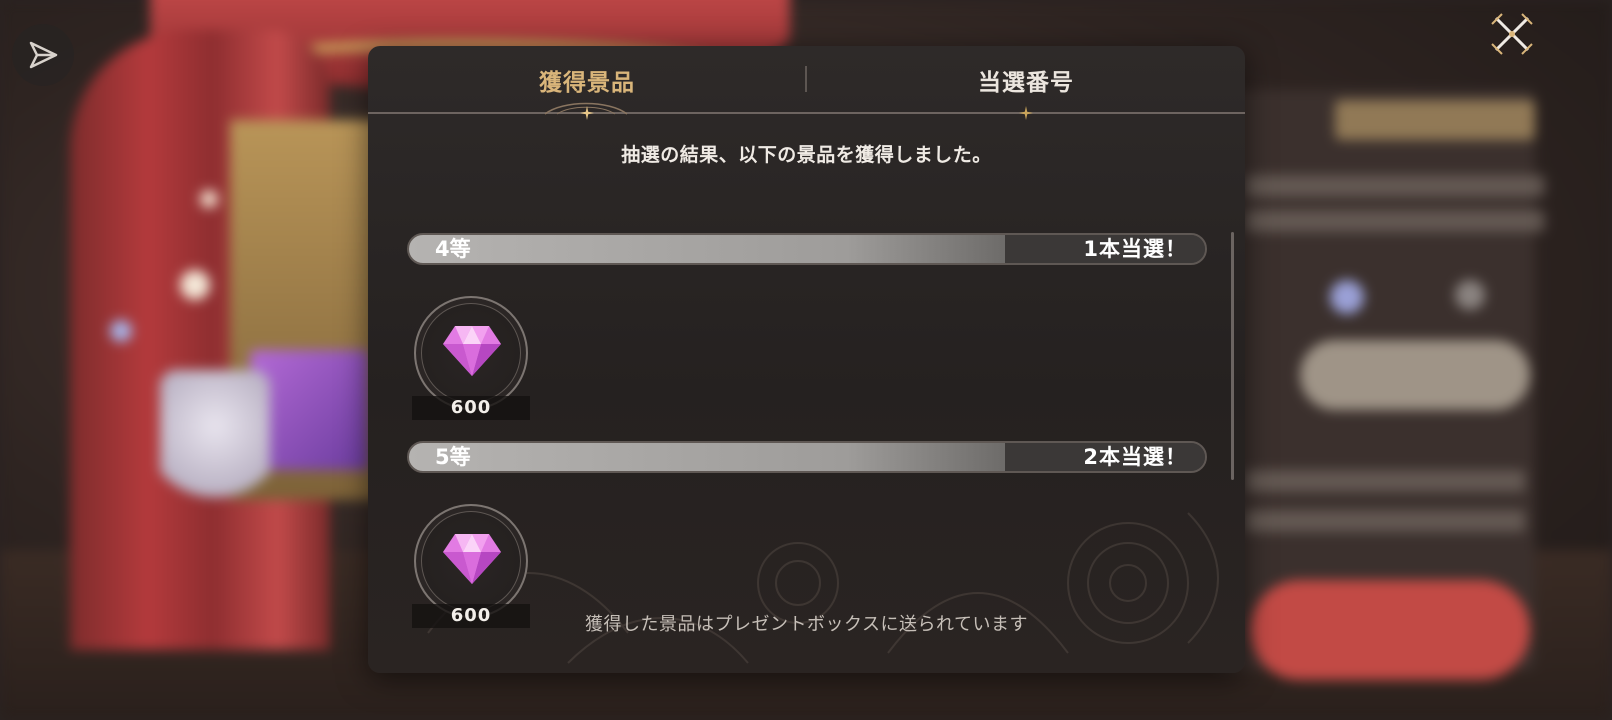 The height and width of the screenshot is (720, 1612). Describe the element at coordinates (1026, 113) in the screenshot. I see `inactive-tab-star-icon` at that location.